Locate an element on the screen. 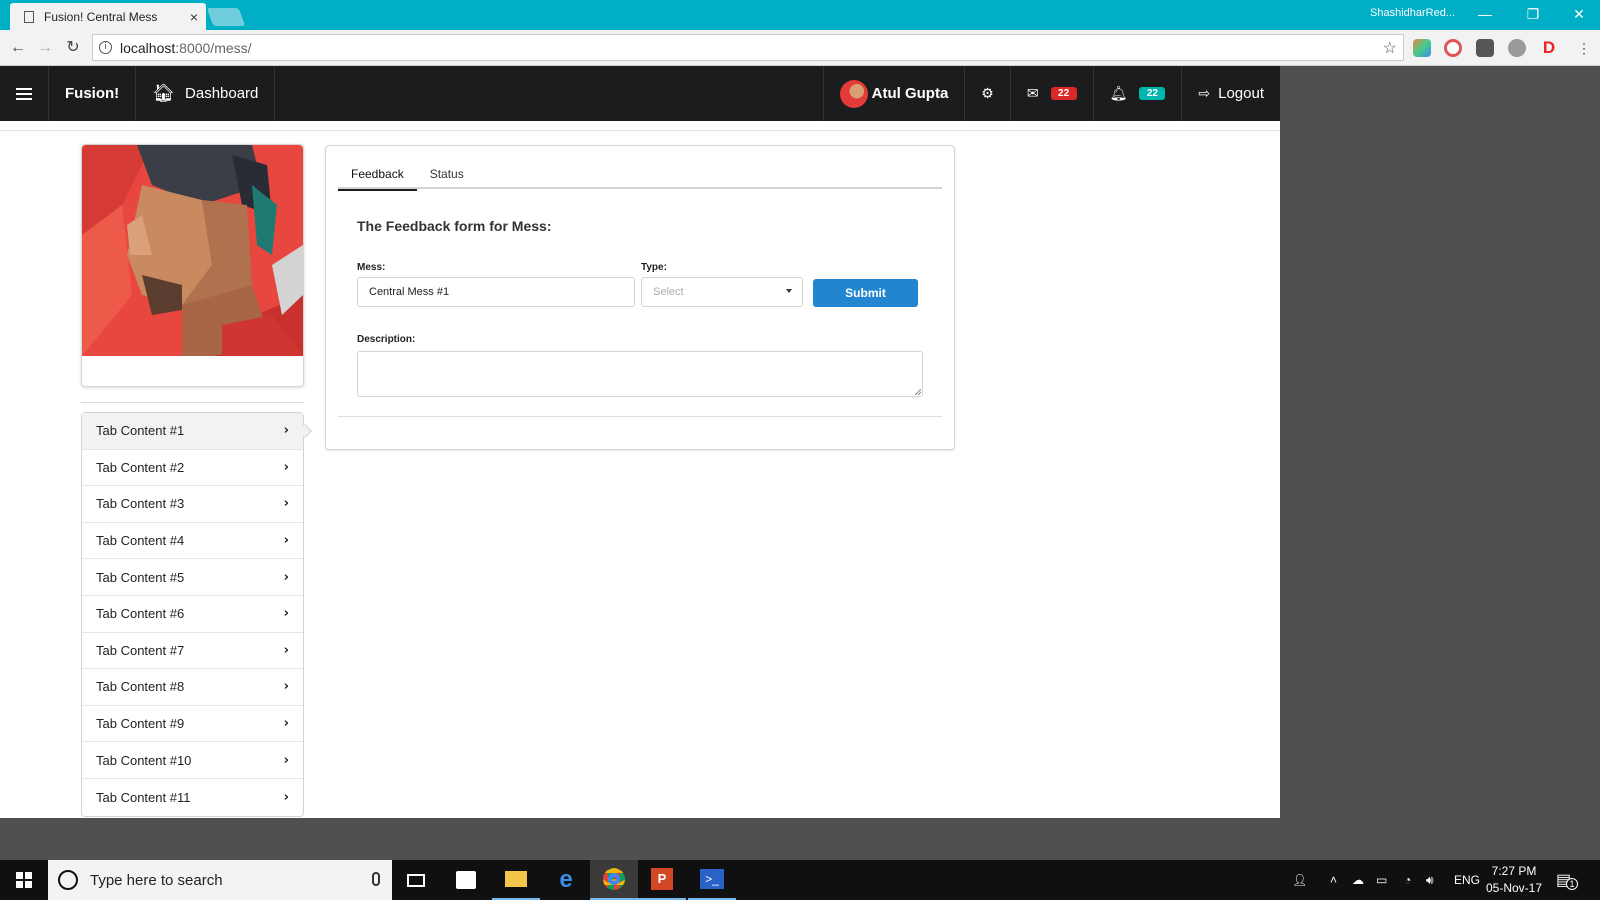  resize-handle-icon is located at coordinates (918, 392).